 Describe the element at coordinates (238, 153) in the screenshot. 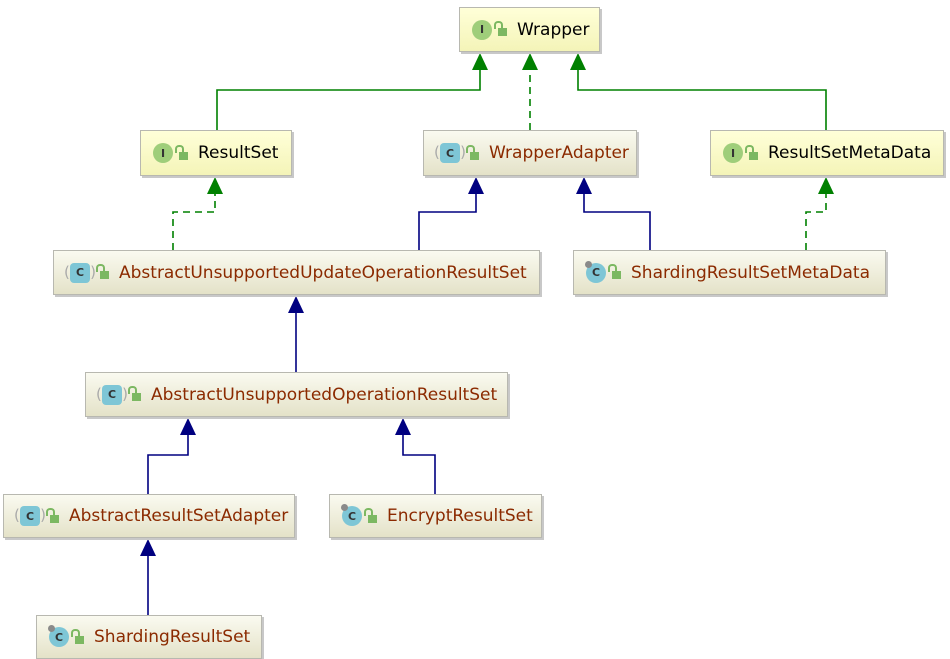

I see `node-label: ResultSet` at that location.